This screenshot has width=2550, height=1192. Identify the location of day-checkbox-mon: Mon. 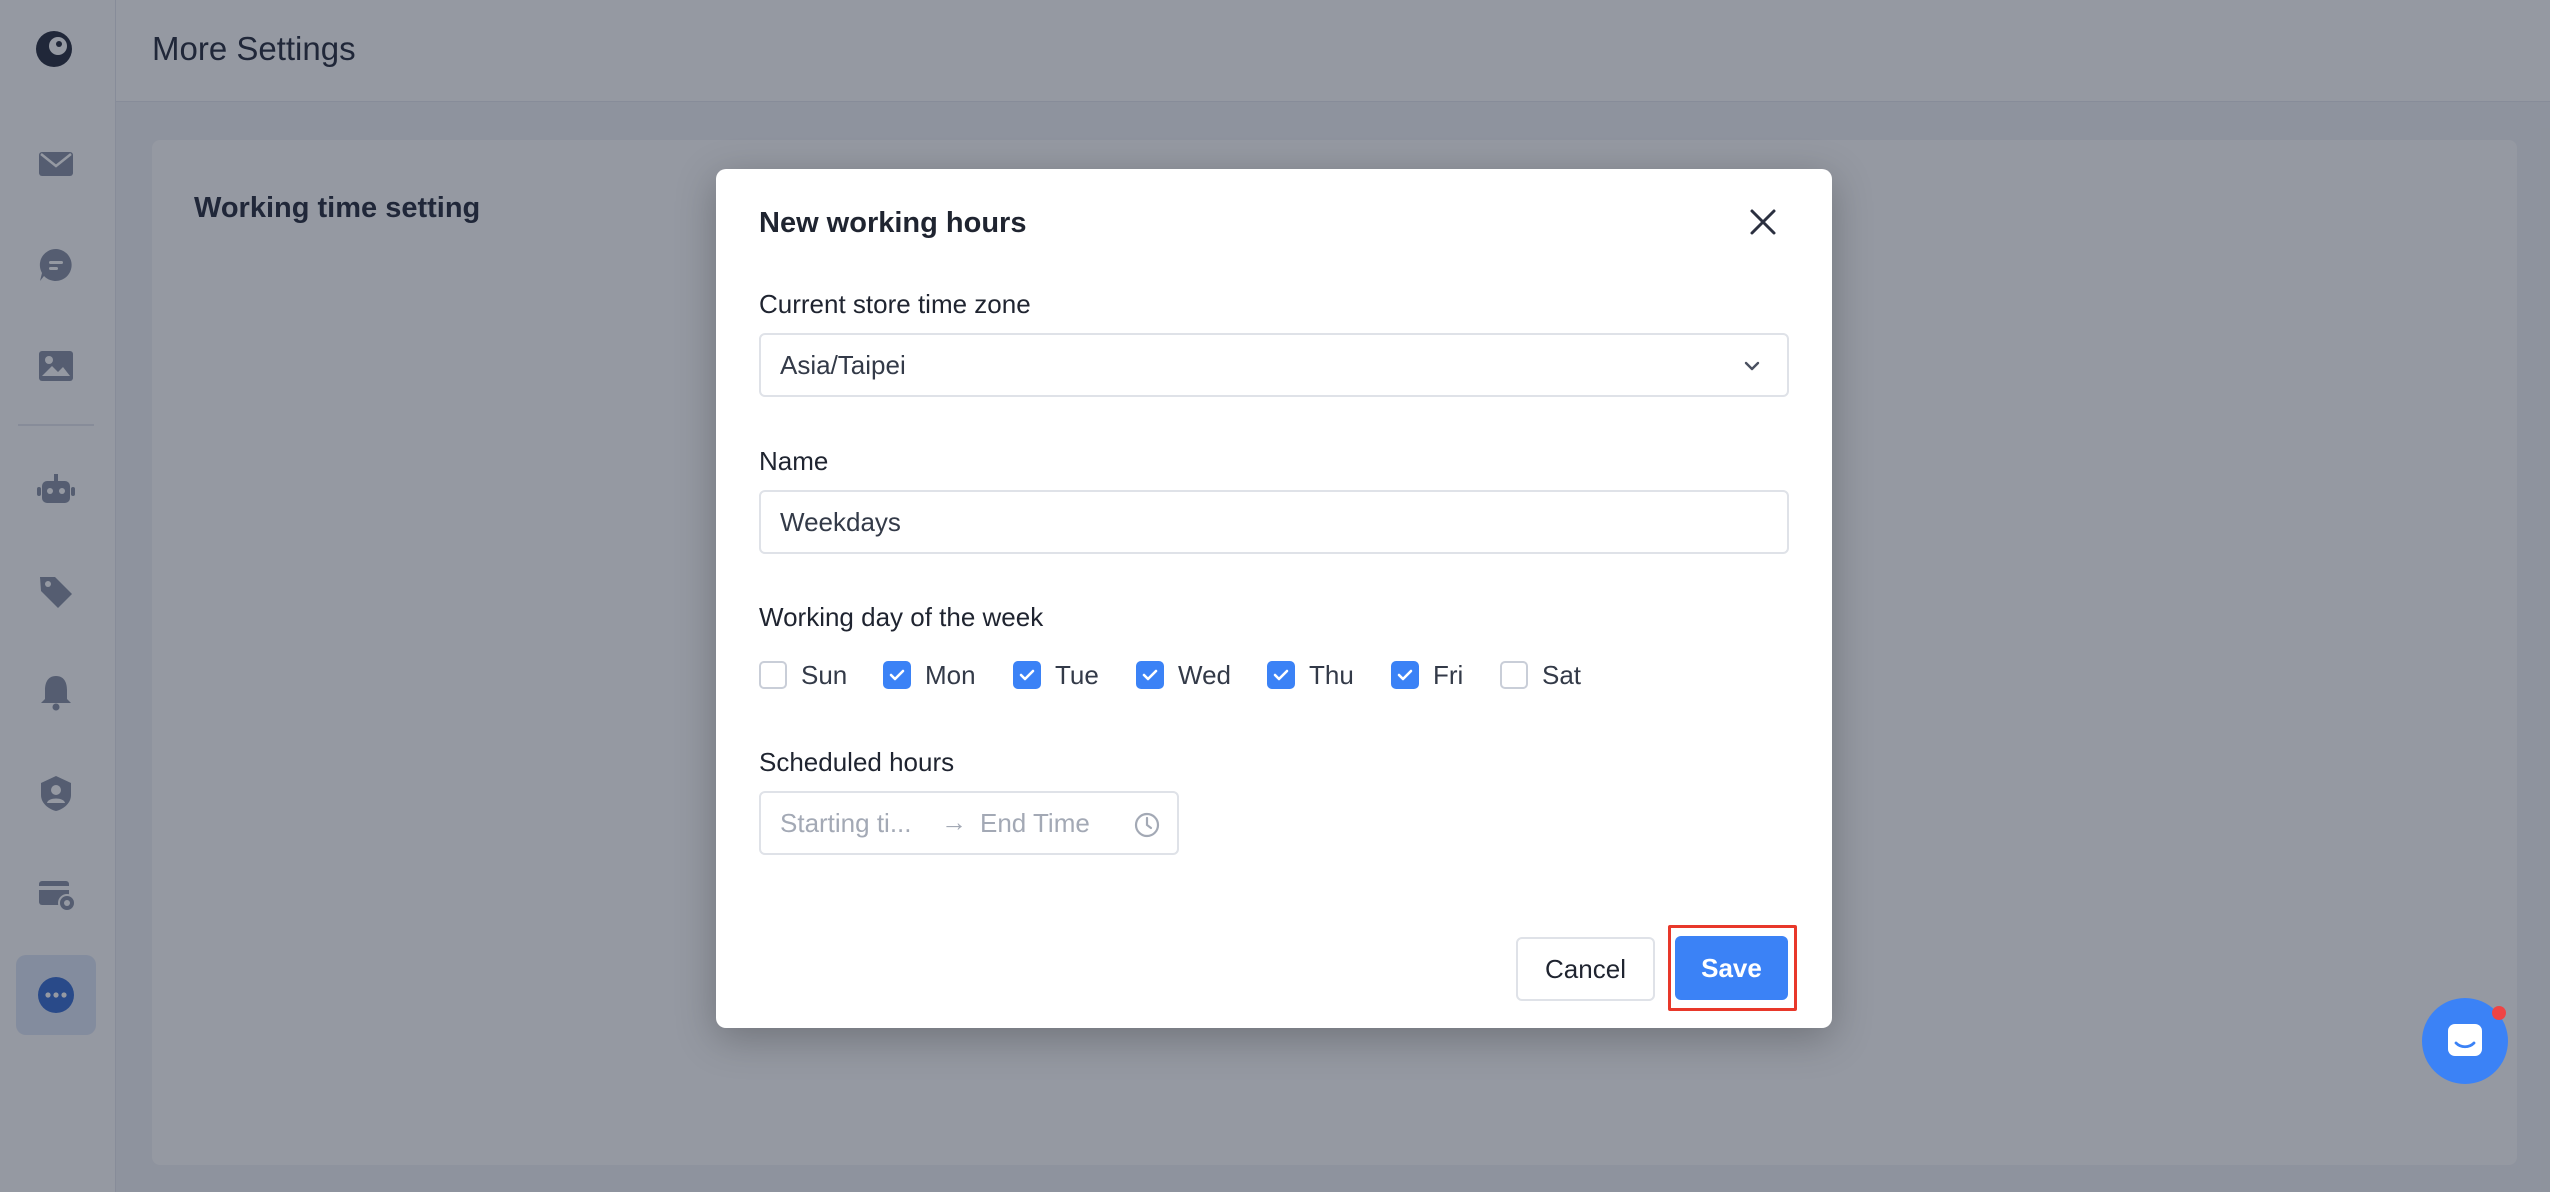
(929, 675).